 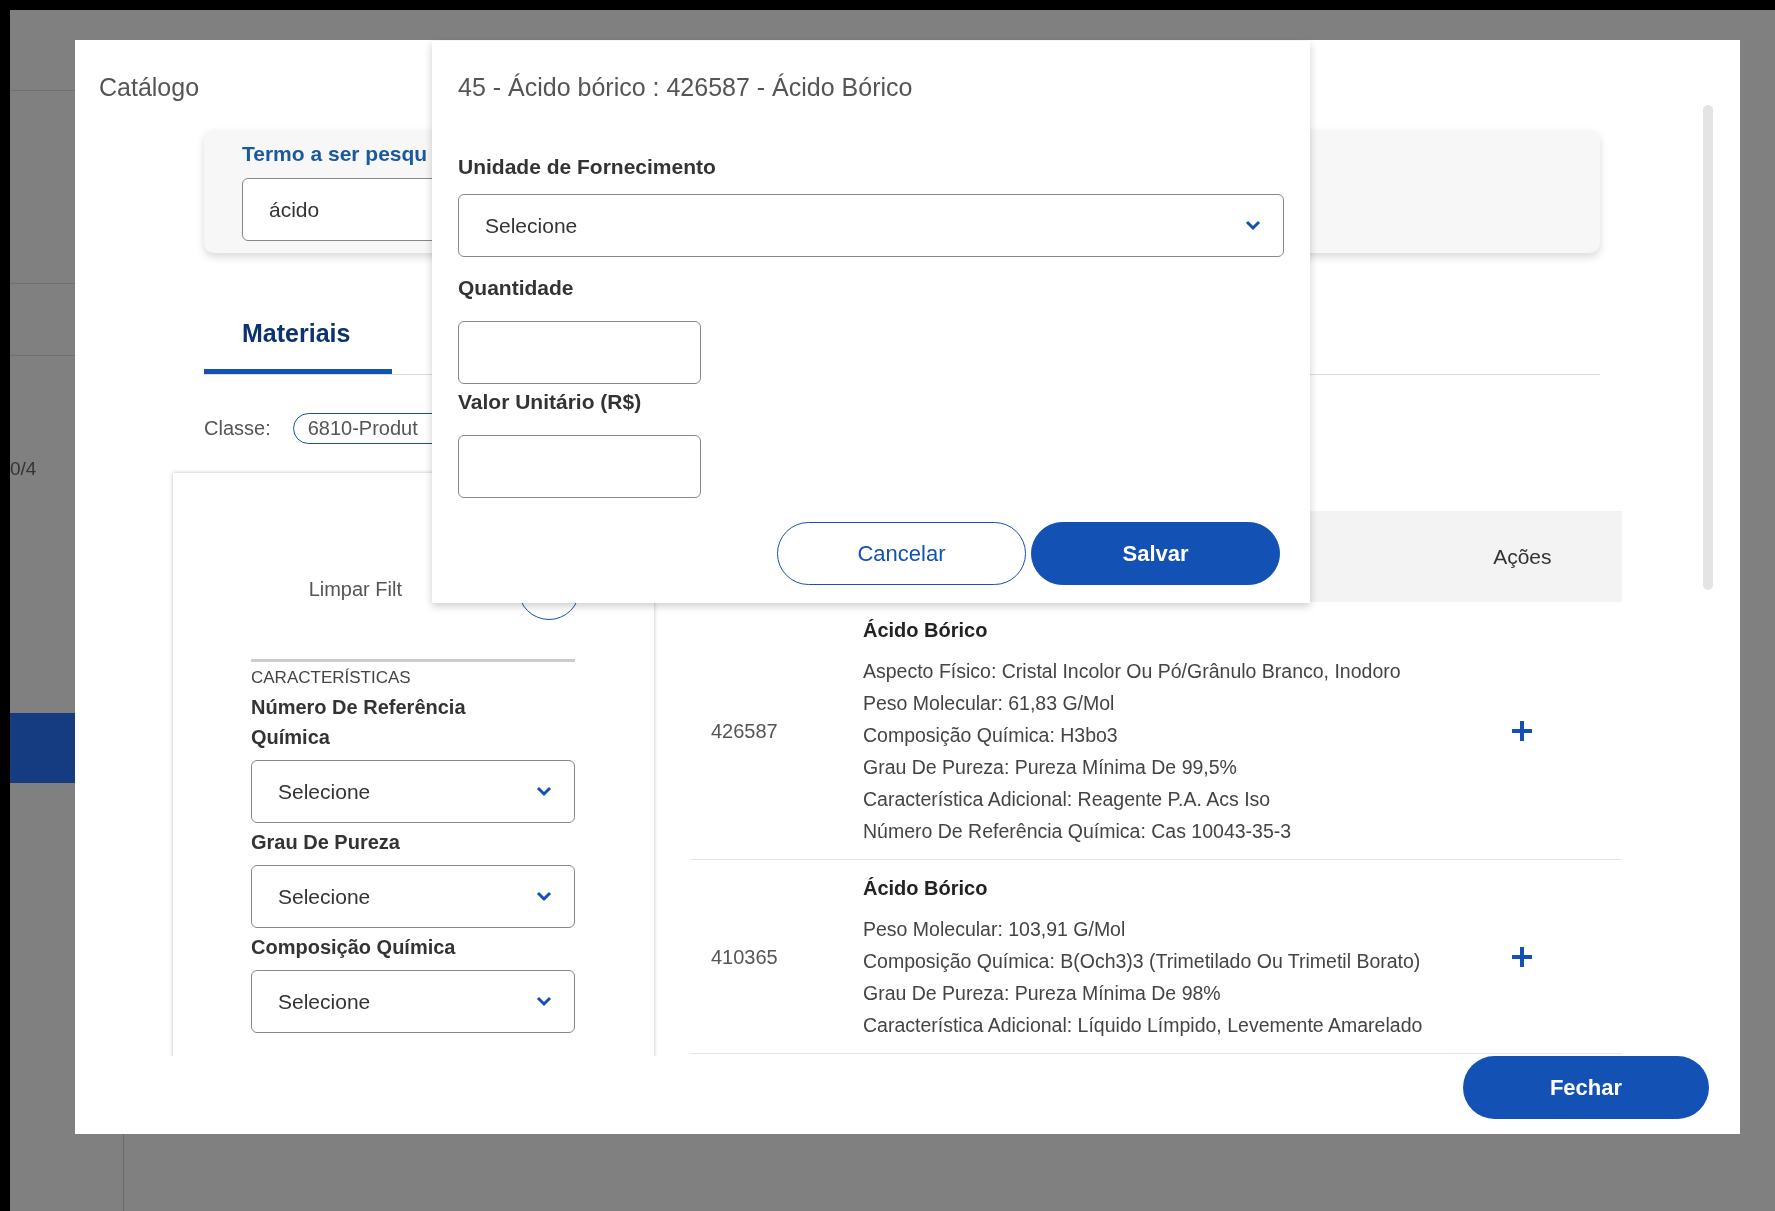 I want to click on tab: Materiais, so click(x=298, y=336).